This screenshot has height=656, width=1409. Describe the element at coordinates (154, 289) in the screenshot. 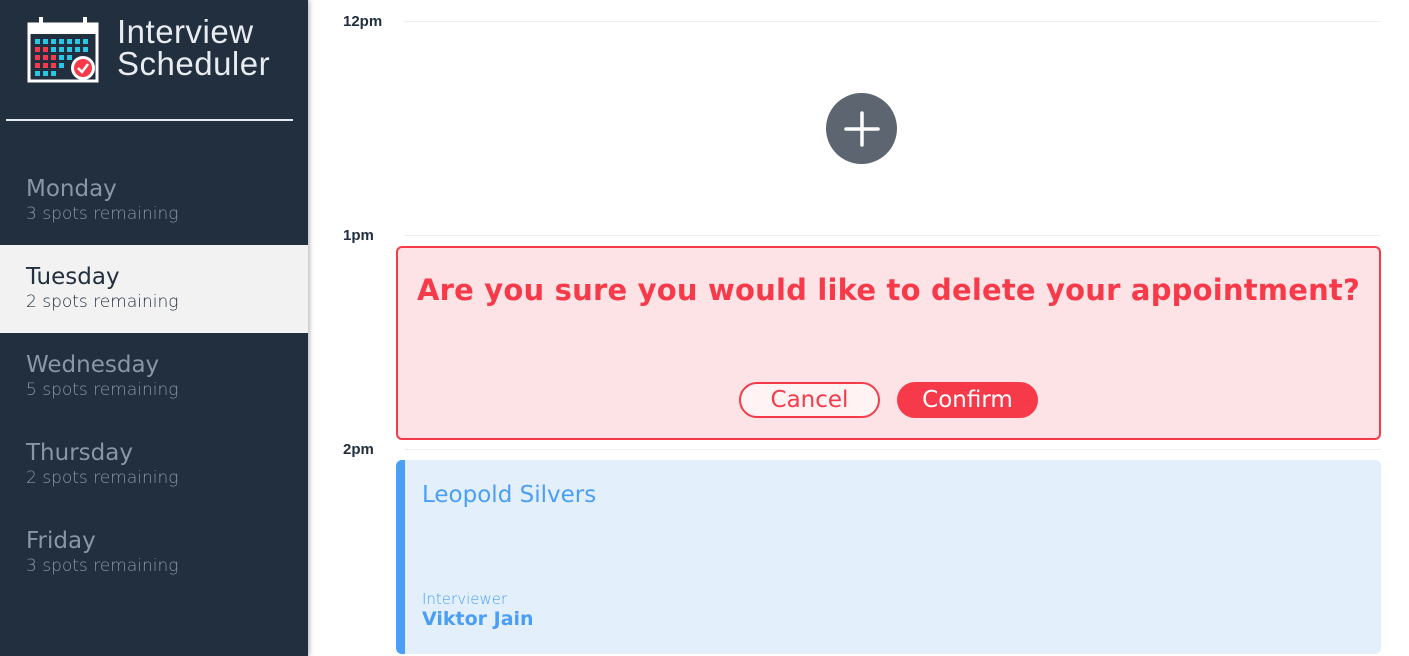

I see `day-item-tuesday: Tuesday 2 spots remaining` at that location.